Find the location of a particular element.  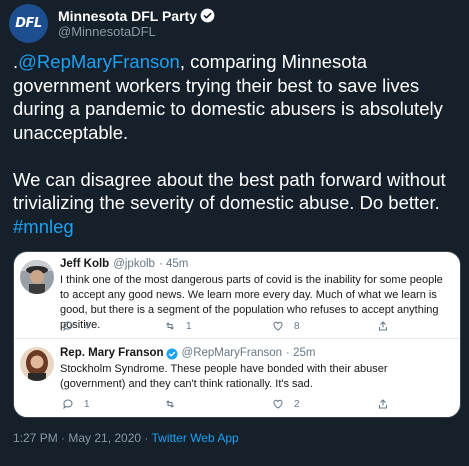

reply-time: · 45m is located at coordinates (173, 264).